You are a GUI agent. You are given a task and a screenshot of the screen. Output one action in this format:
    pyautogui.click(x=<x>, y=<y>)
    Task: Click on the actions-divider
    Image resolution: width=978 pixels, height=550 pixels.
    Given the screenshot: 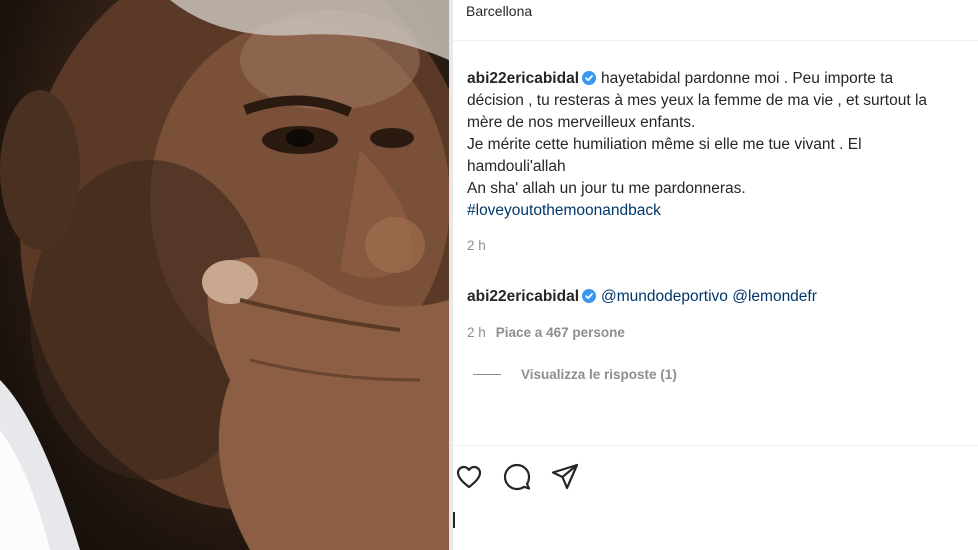 What is the action you would take?
    pyautogui.click(x=715, y=445)
    